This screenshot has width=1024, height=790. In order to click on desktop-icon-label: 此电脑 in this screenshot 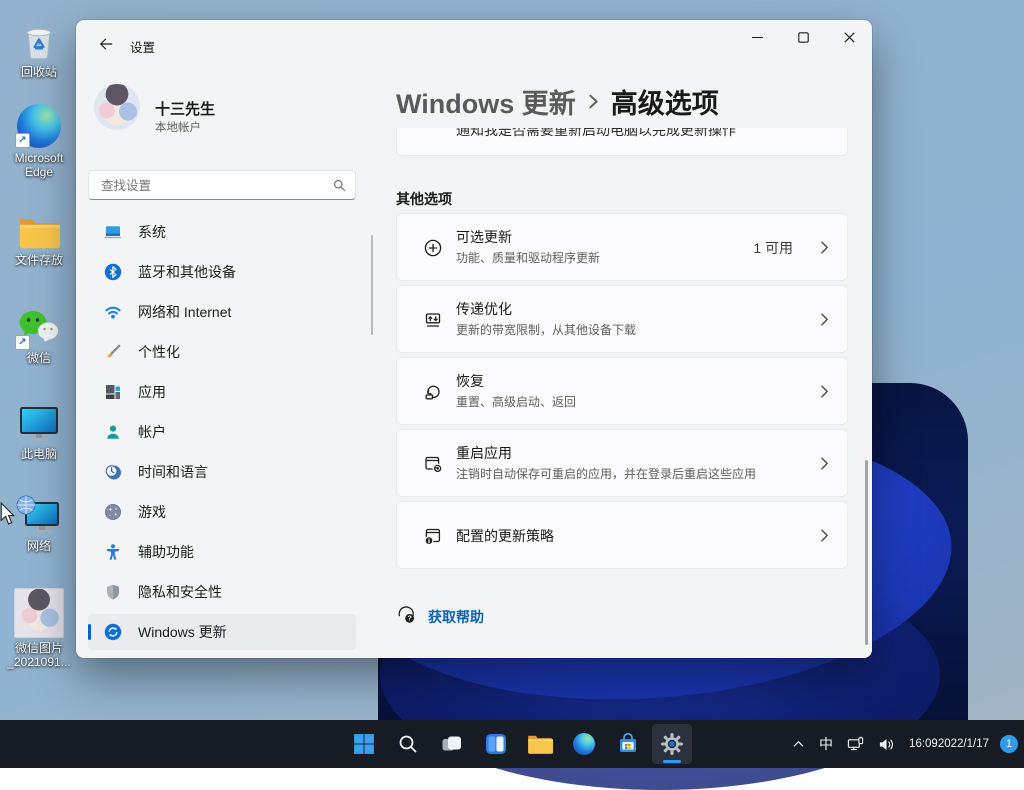, I will do `click(38, 454)`.